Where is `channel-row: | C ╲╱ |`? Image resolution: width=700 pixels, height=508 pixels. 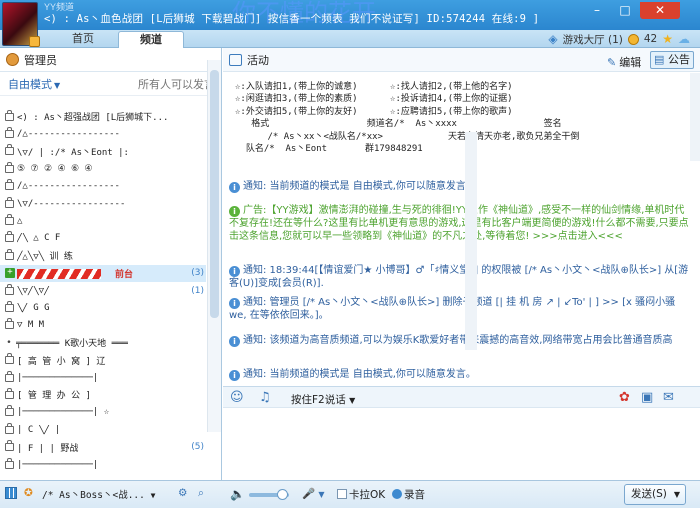
channel-row: | C ╲╱ | is located at coordinates (103, 429).